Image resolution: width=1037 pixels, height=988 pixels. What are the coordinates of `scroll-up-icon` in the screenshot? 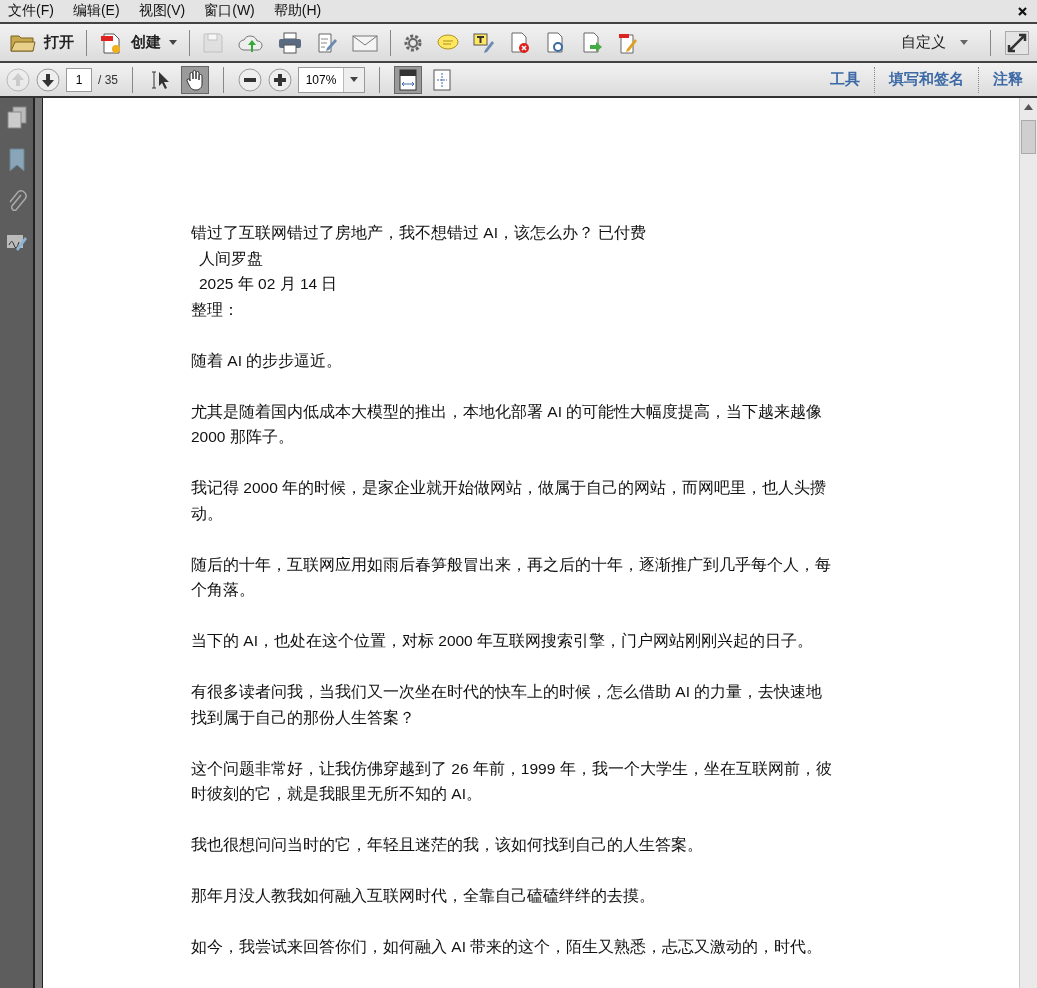 It's located at (1028, 107).